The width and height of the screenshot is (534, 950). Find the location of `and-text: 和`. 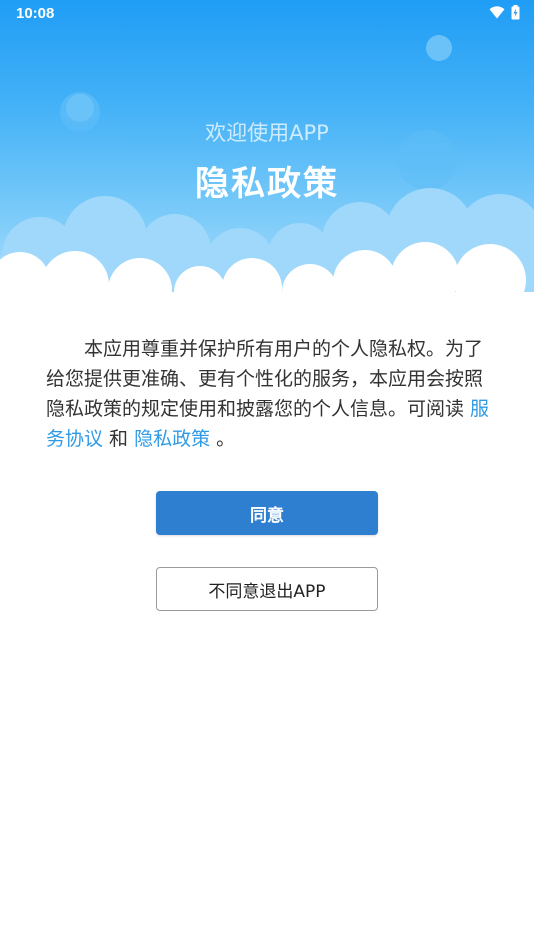

and-text: 和 is located at coordinates (119, 439).